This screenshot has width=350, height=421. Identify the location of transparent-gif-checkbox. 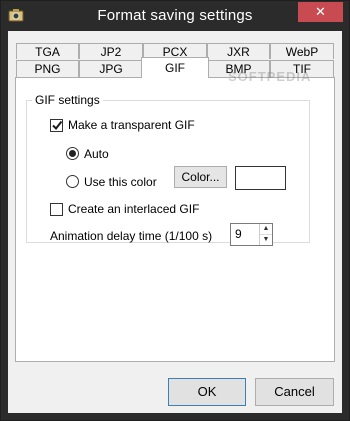
(56, 125).